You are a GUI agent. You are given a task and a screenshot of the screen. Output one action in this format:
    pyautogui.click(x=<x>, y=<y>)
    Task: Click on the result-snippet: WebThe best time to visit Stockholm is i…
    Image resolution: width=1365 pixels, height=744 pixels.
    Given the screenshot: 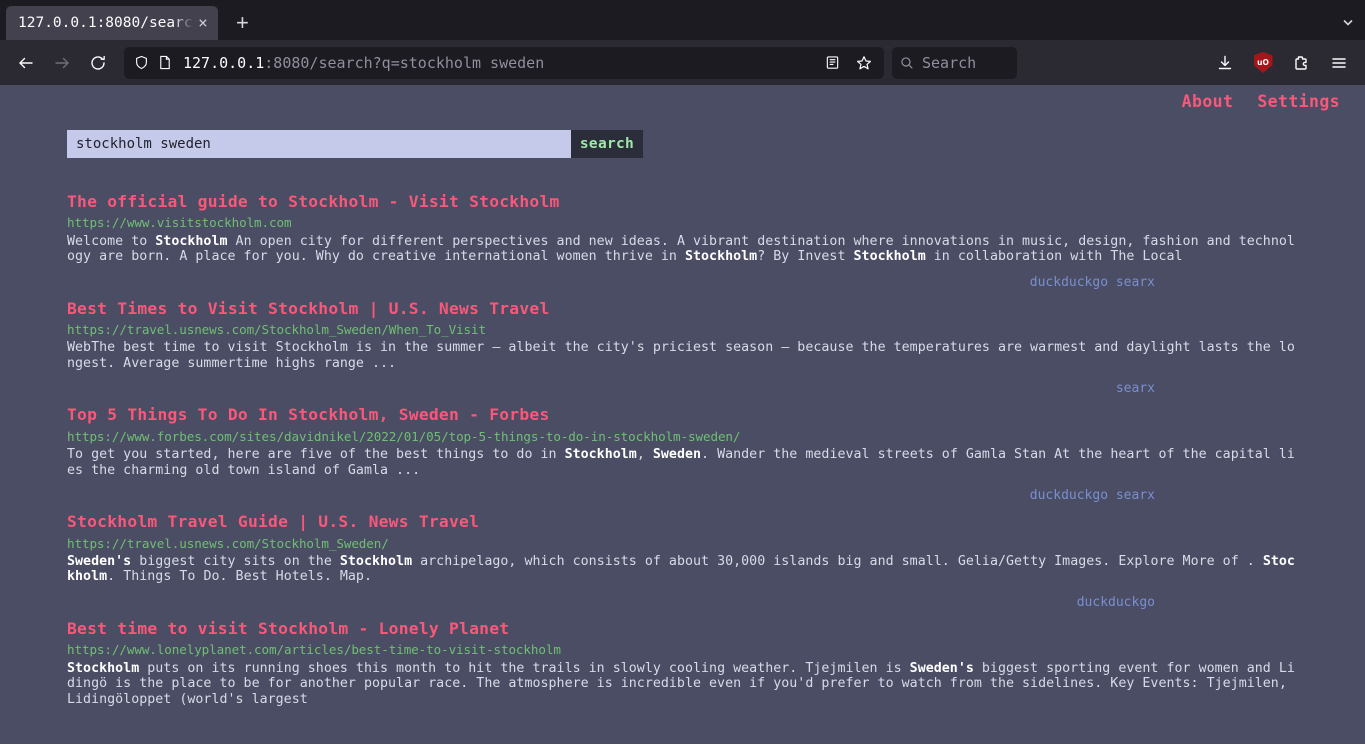 What is the action you would take?
    pyautogui.click(x=681, y=355)
    